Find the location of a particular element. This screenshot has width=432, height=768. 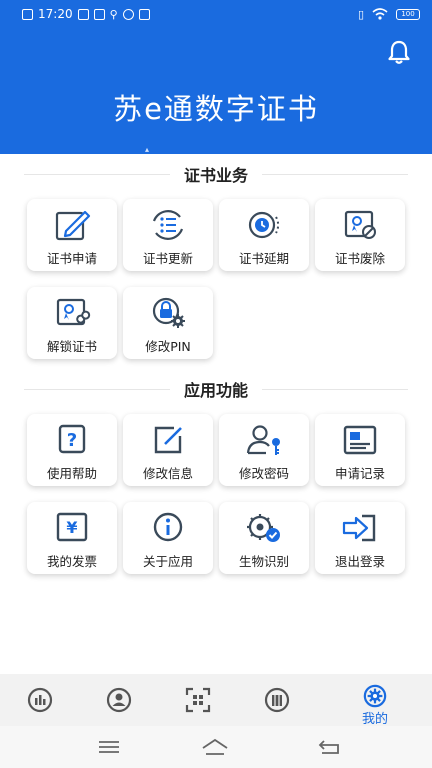

about-app-label: 关于应用 is located at coordinates (167, 561).